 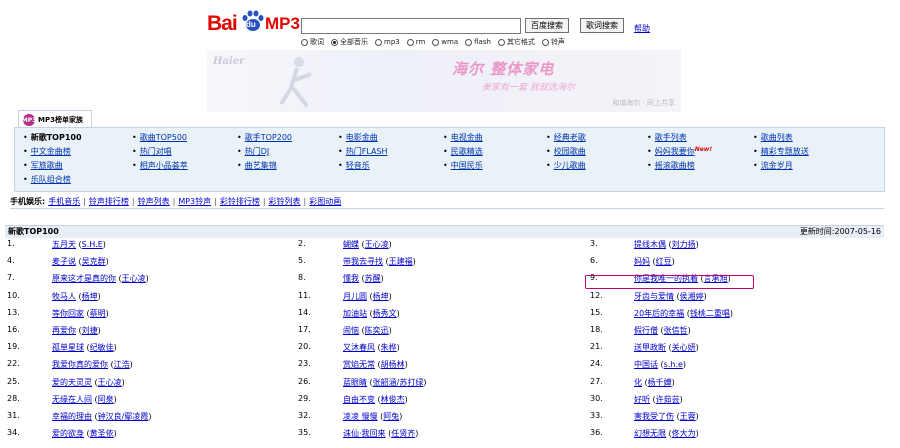 What do you see at coordinates (646, 330) in the screenshot?
I see `song-title-link: 假行僧` at bounding box center [646, 330].